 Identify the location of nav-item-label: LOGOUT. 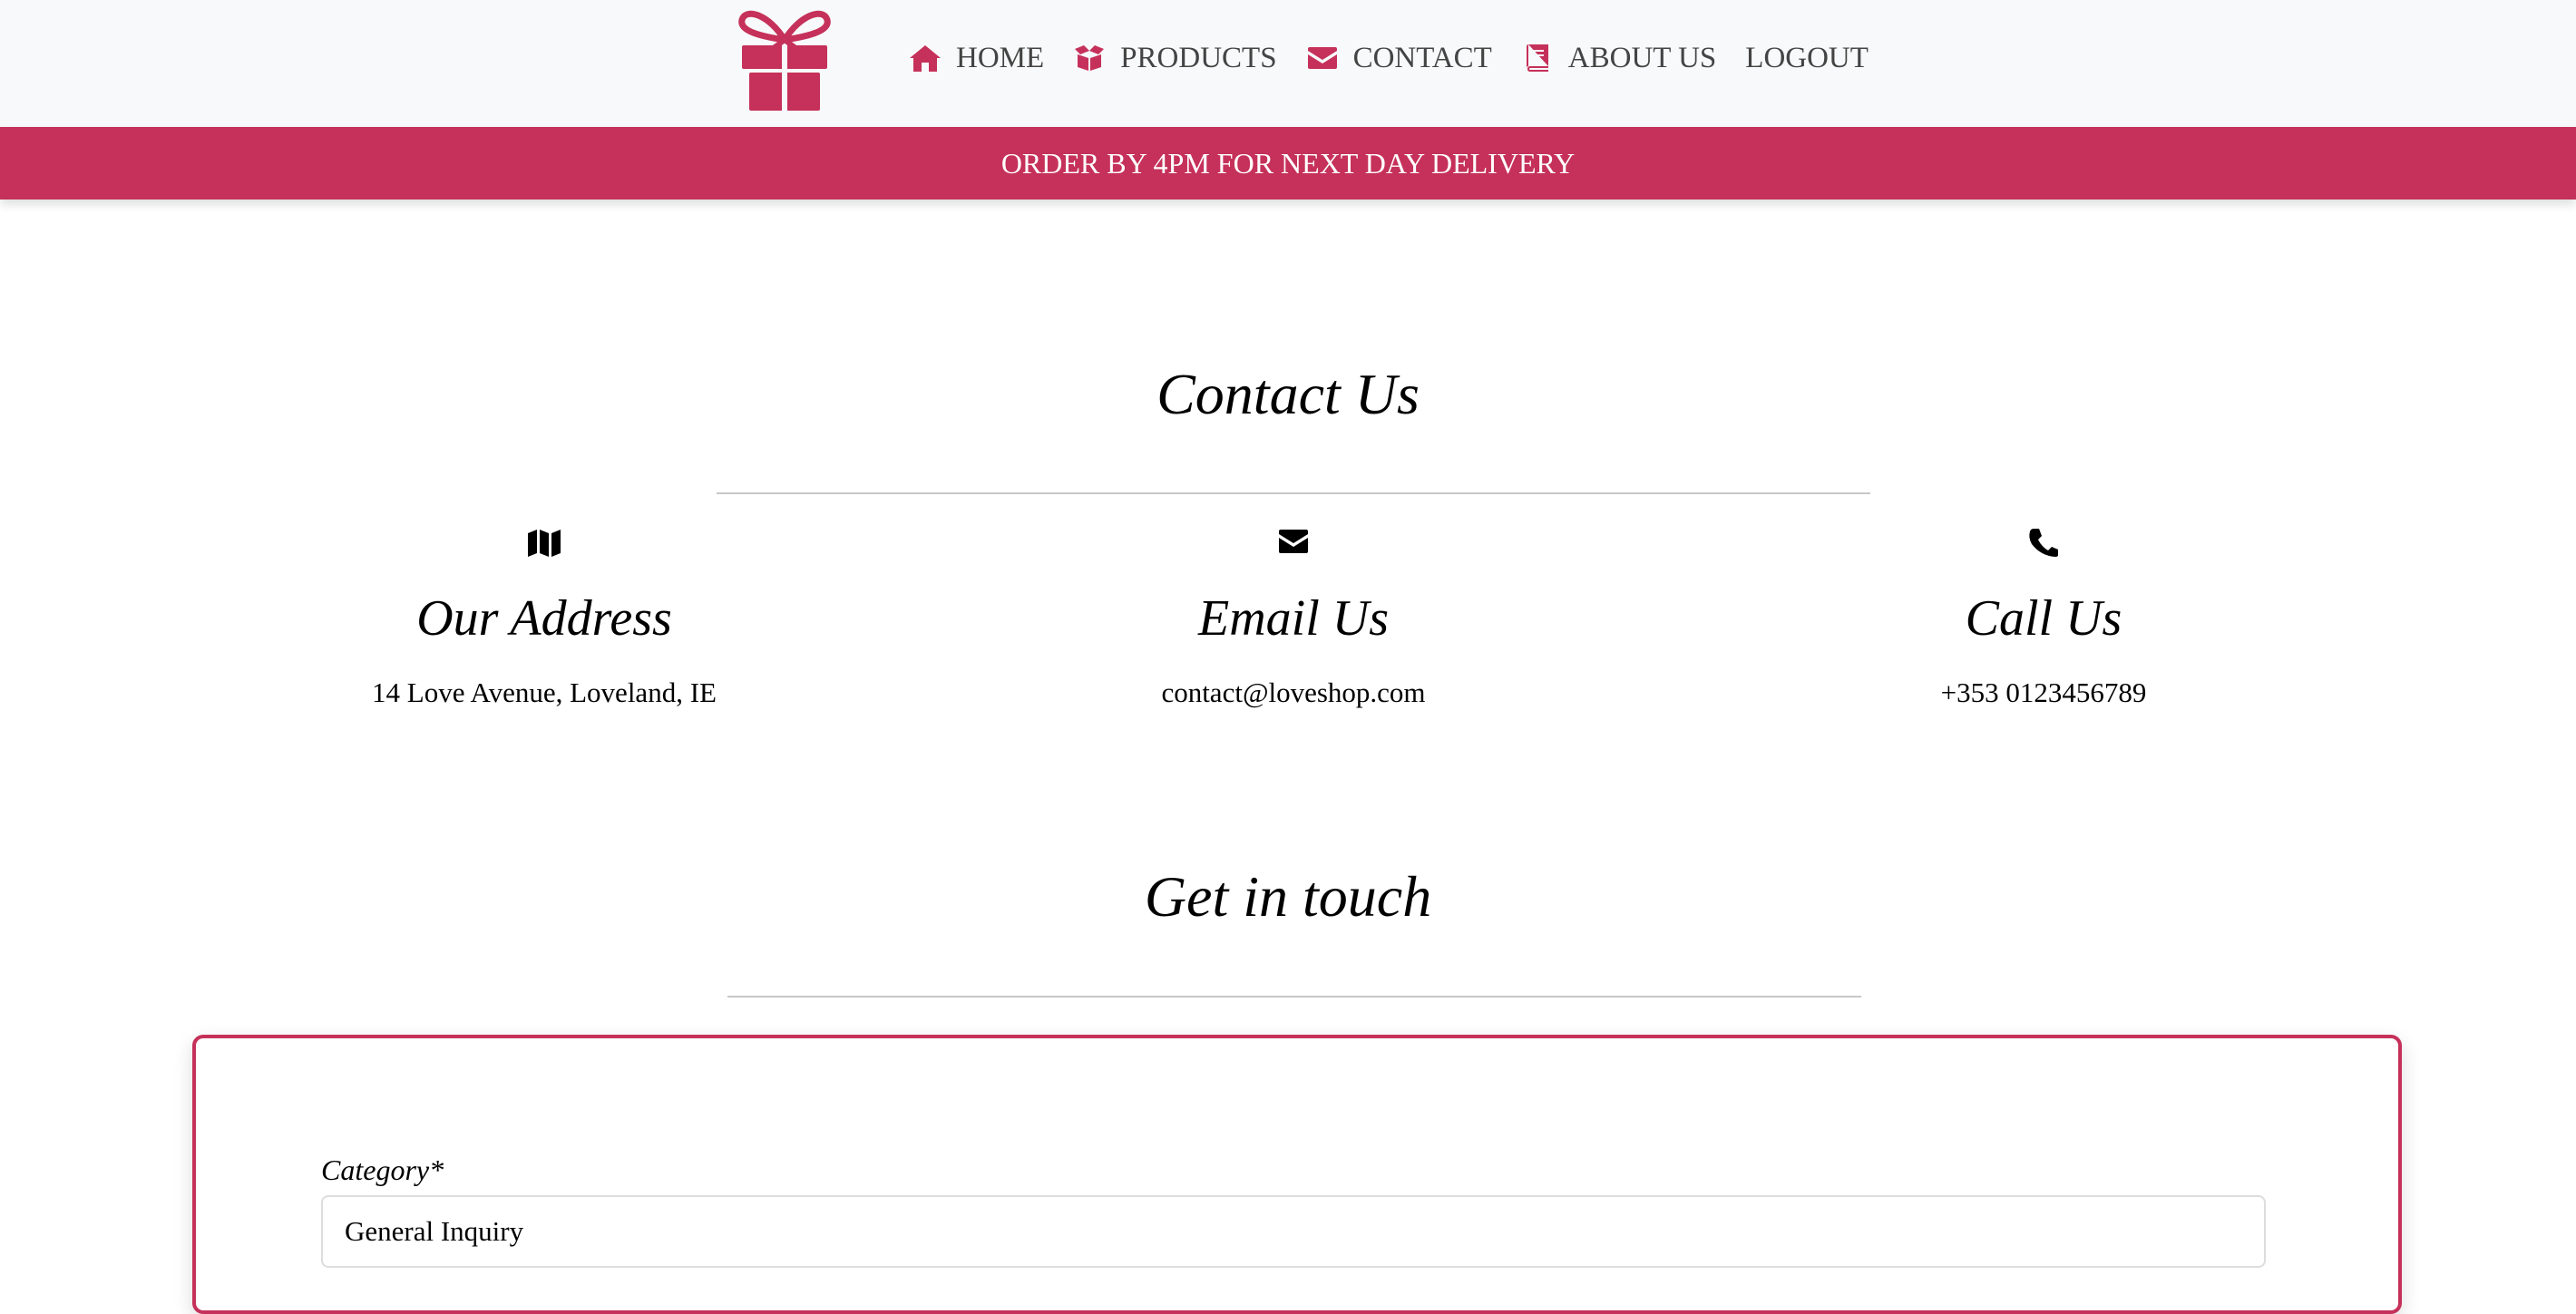
(1807, 57).